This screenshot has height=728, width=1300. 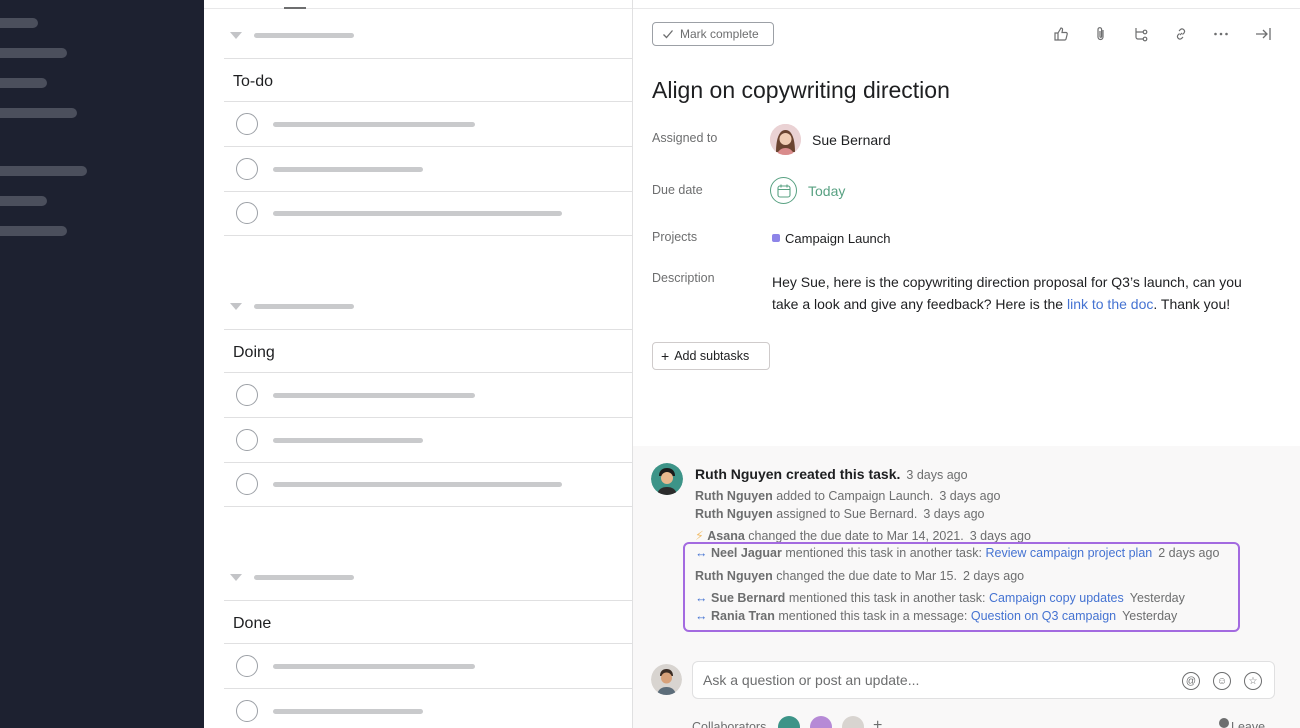 I want to click on actor: Rania Tran, so click(x=743, y=616).